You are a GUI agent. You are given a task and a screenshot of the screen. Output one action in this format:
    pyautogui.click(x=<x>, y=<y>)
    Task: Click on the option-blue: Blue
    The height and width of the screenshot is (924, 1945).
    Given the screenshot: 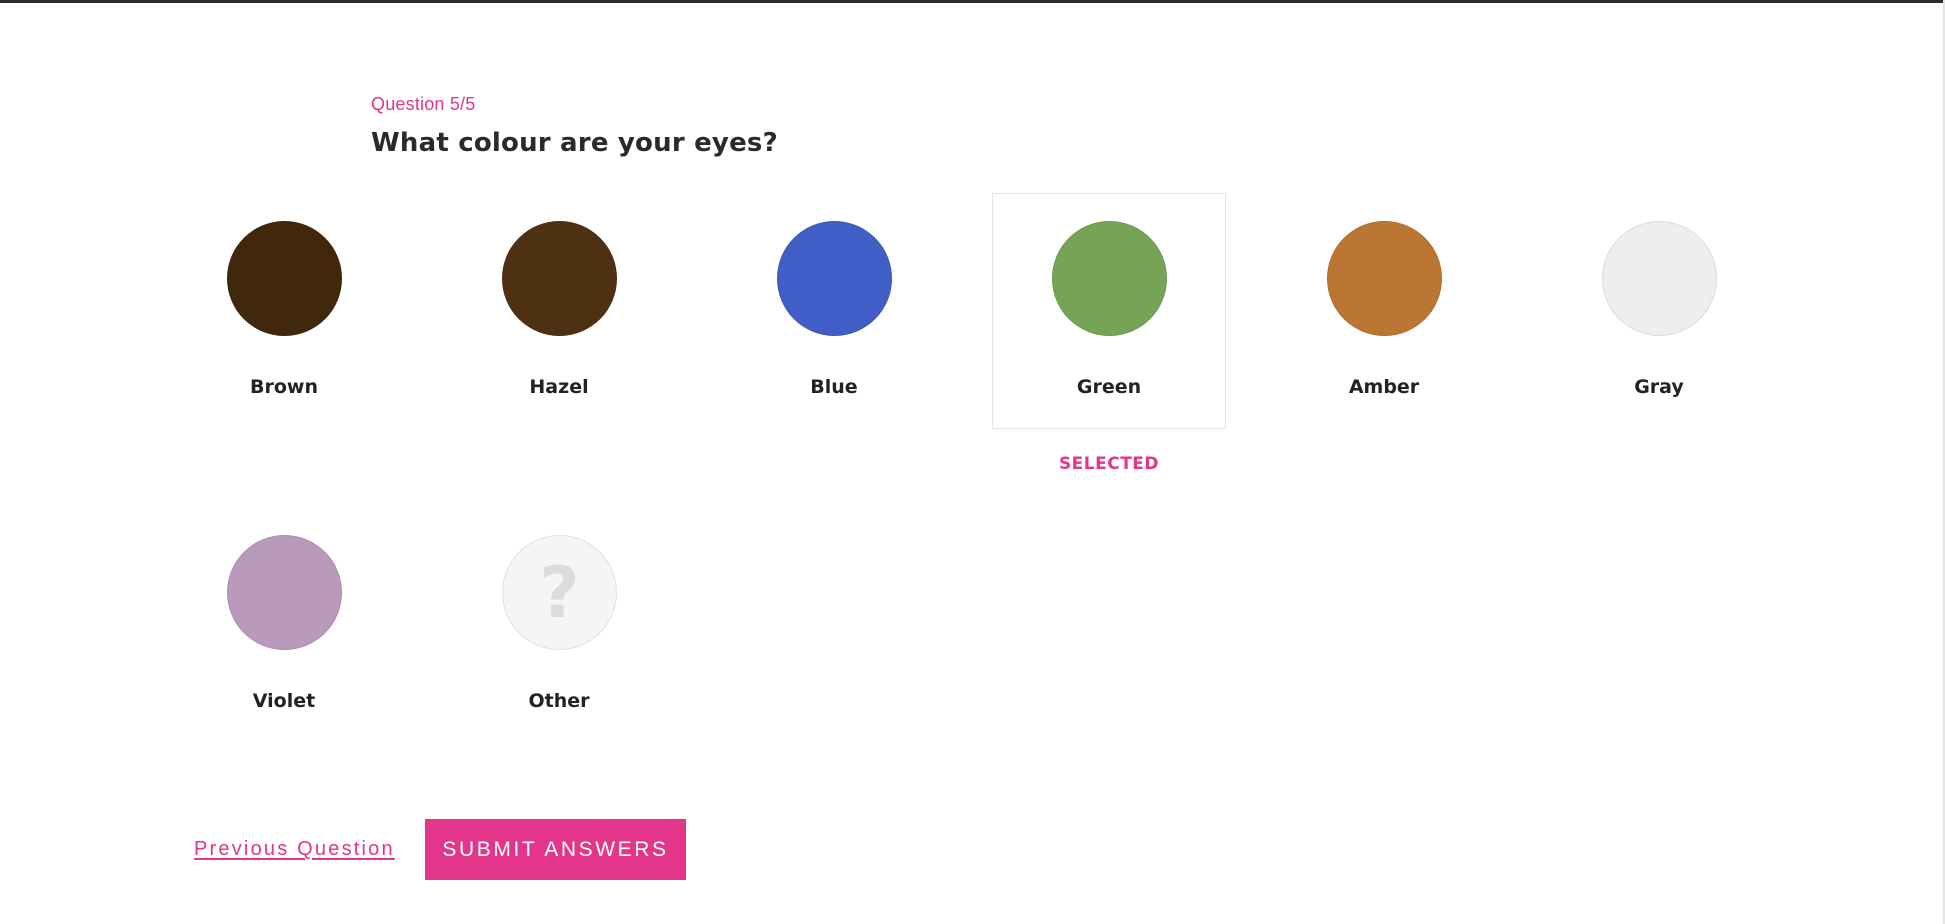 What is the action you would take?
    pyautogui.click(x=834, y=311)
    